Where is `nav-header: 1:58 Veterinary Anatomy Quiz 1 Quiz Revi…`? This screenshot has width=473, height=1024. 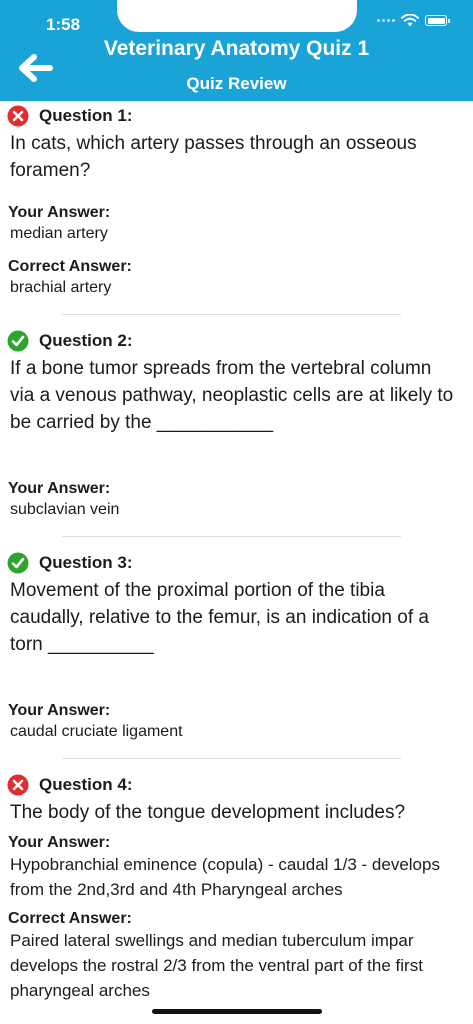
nav-header: 1:58 Veterinary Anatomy Quiz 1 Quiz Revi… is located at coordinates (236, 50).